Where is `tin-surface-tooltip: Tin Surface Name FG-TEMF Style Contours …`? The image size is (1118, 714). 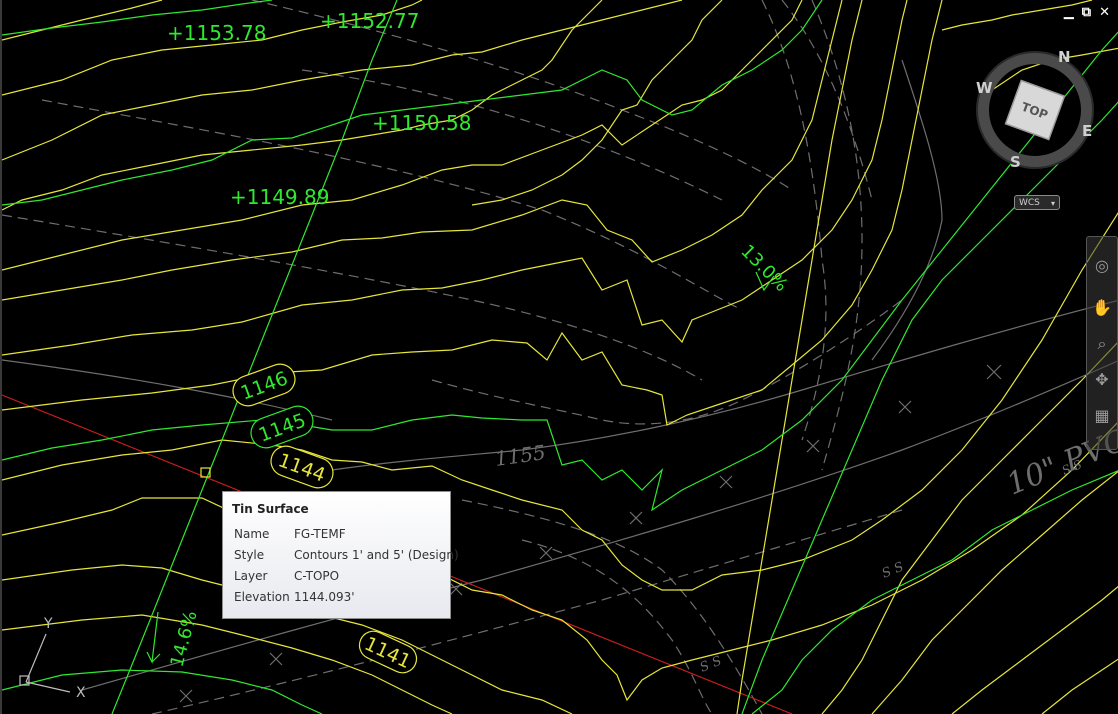
tin-surface-tooltip: Tin Surface Name FG-TEMF Style Contours … is located at coordinates (340, 555).